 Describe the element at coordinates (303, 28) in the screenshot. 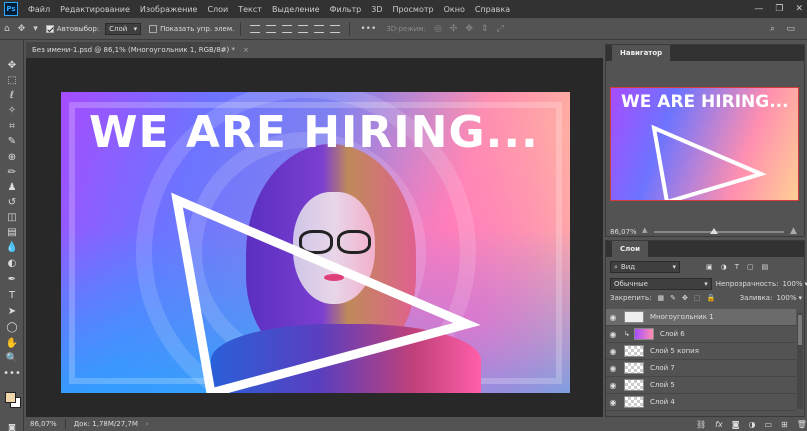

I see `align-left-icon` at that location.